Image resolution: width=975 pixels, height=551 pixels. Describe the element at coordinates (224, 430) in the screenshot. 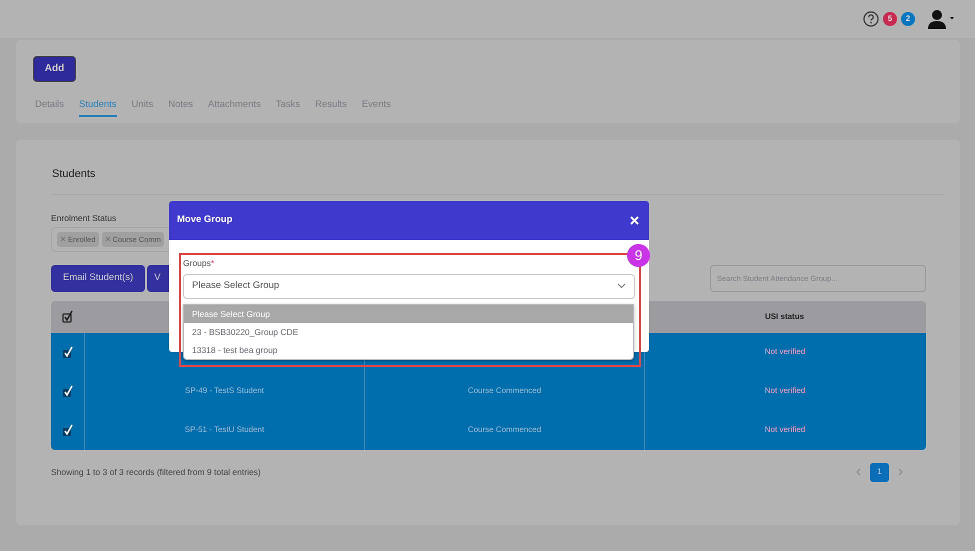

I see `table-cell: SP-51 - TestU Student` at that location.